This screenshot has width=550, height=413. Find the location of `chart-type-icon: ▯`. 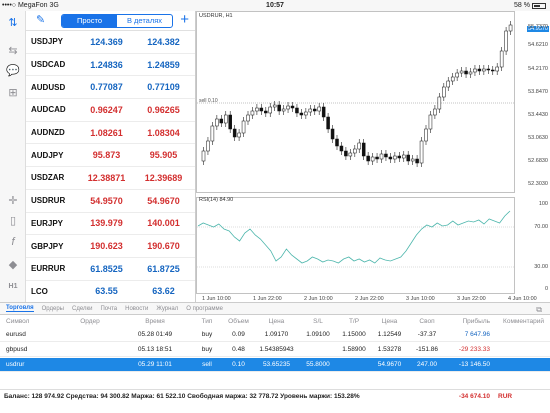

chart-type-icon: ▯ is located at coordinates (13, 220).